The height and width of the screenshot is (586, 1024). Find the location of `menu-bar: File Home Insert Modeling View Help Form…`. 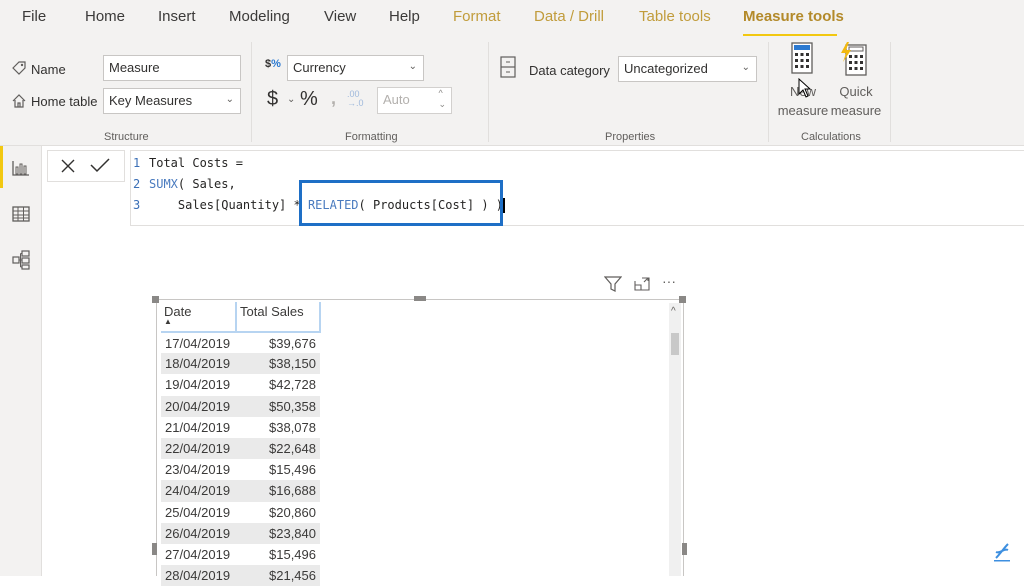

menu-bar: File Home Insert Modeling View Help Form… is located at coordinates (512, 18).